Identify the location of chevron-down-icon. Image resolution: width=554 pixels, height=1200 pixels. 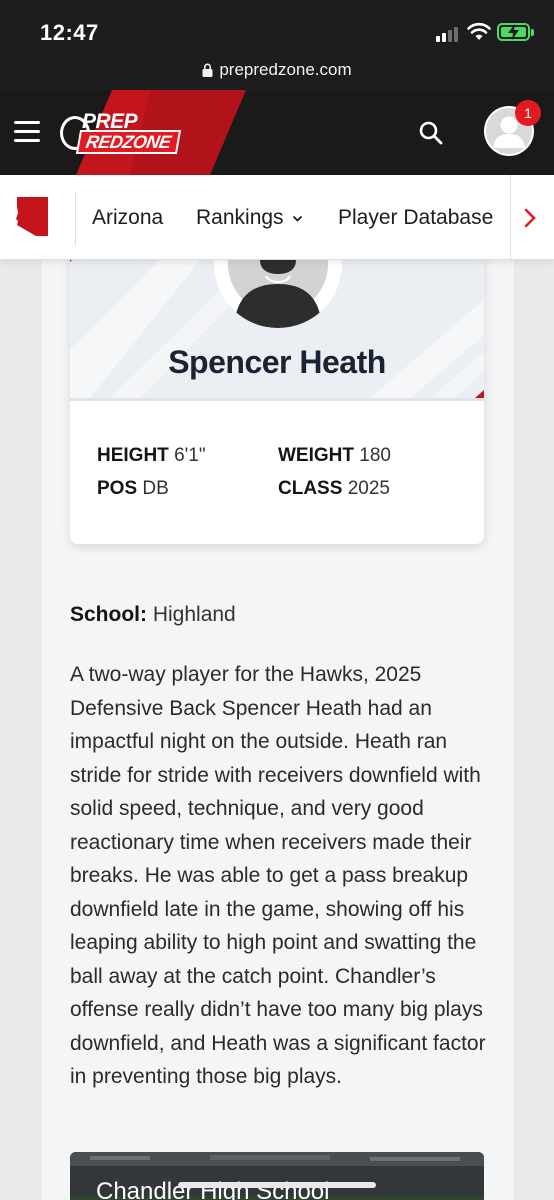
(297, 219).